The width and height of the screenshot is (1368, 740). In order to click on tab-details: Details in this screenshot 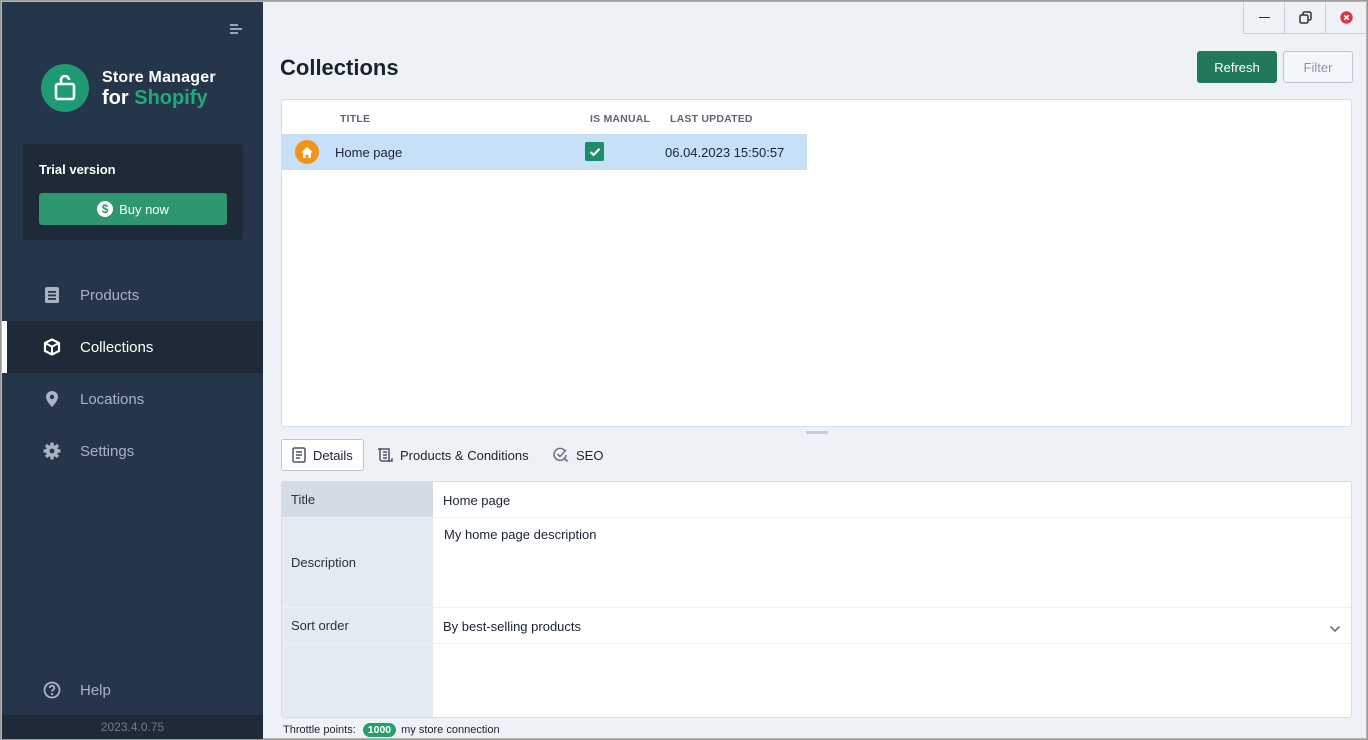, I will do `click(322, 455)`.